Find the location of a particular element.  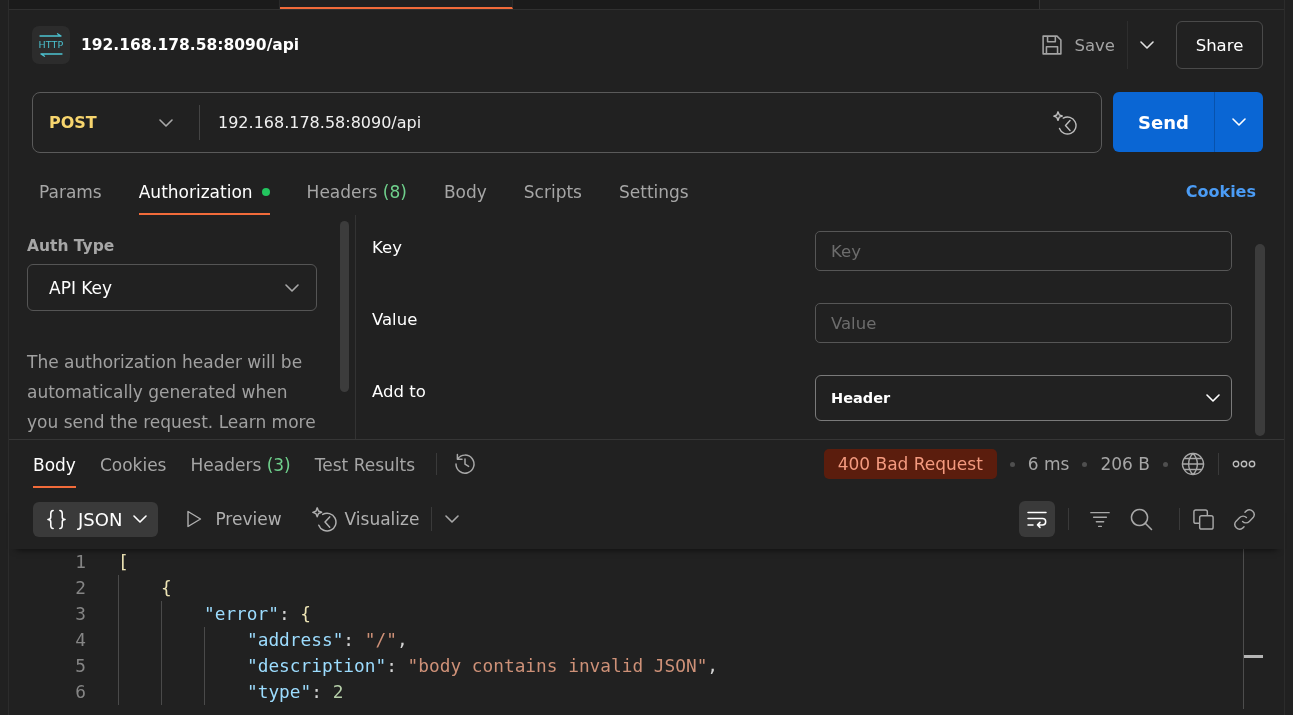

field-label: Add to is located at coordinates (399, 391).